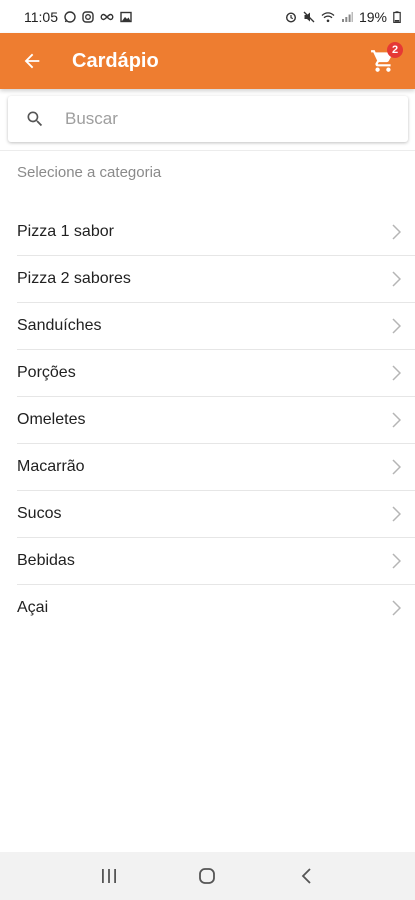 The width and height of the screenshot is (415, 900). I want to click on home-icon, so click(207, 876).